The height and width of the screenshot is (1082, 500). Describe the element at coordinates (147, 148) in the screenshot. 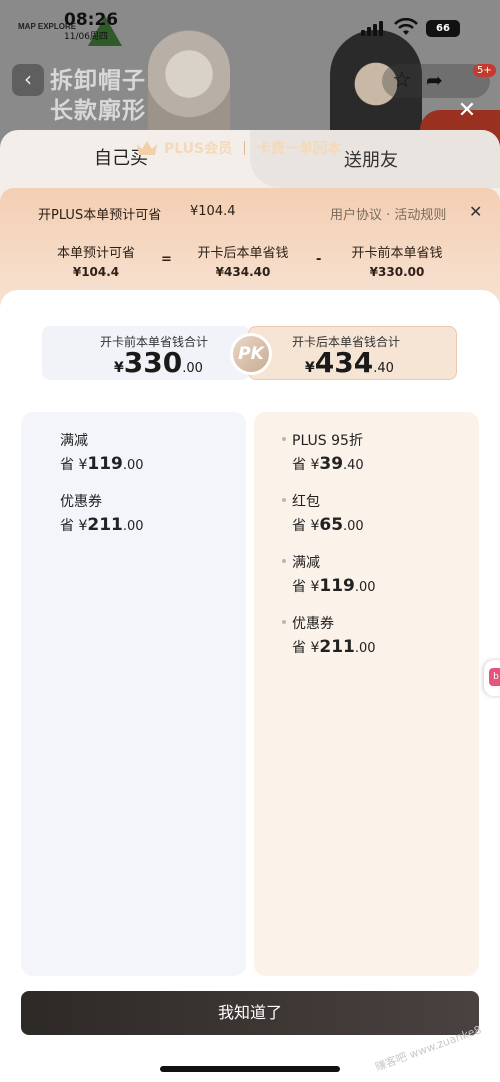

I see `crown-icon` at that location.